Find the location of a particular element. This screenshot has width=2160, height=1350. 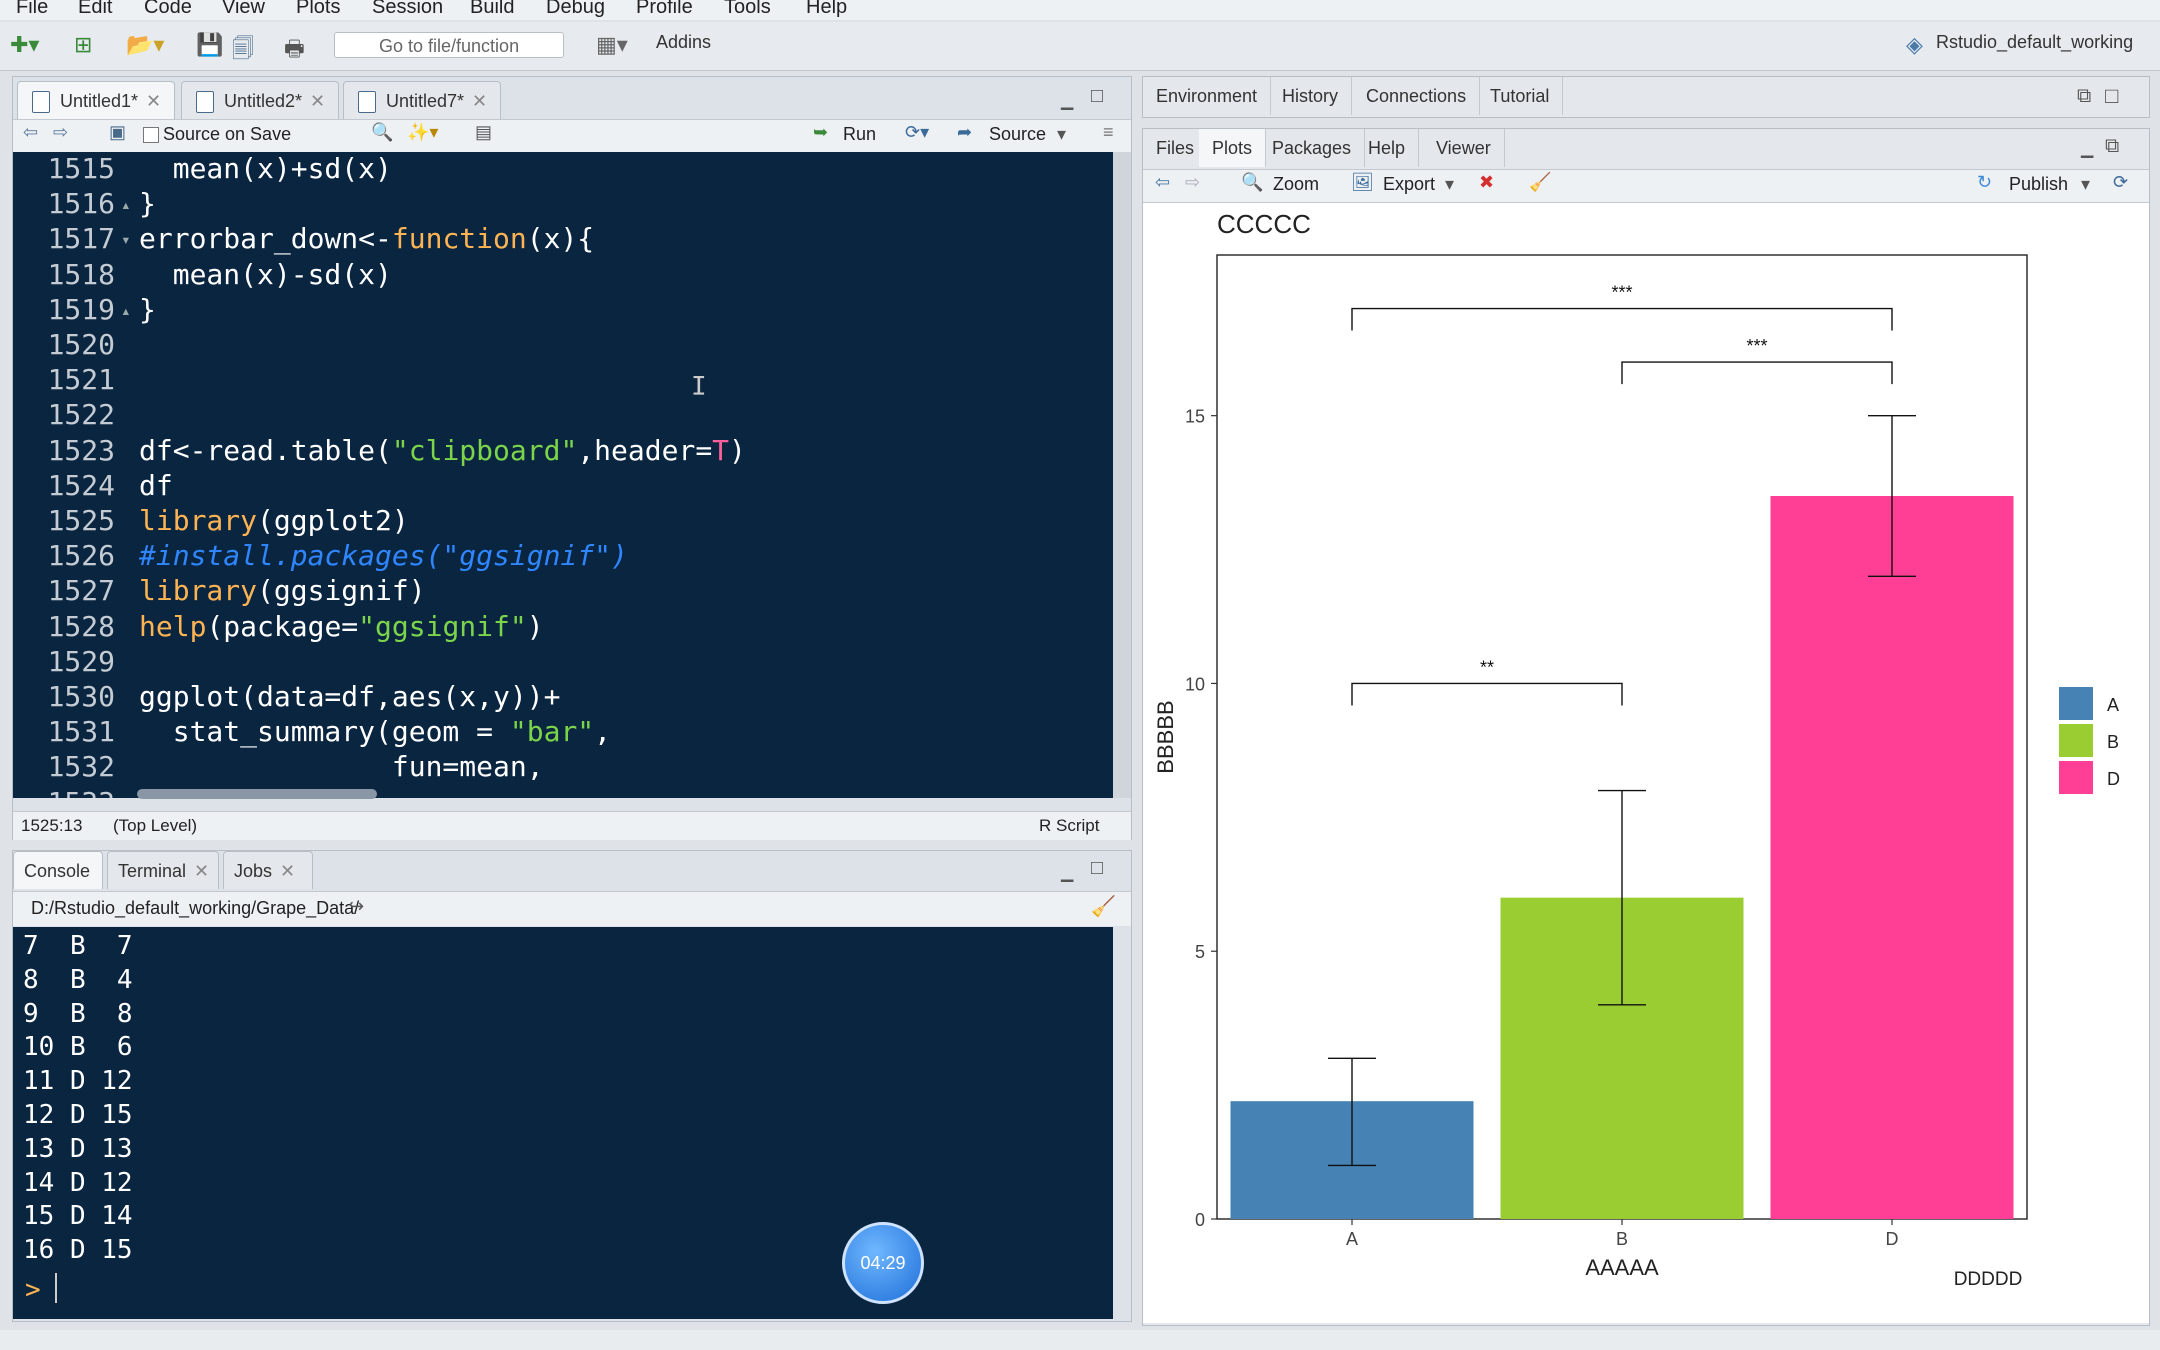

refresh-icon: ⟳ is located at coordinates (2120, 182).